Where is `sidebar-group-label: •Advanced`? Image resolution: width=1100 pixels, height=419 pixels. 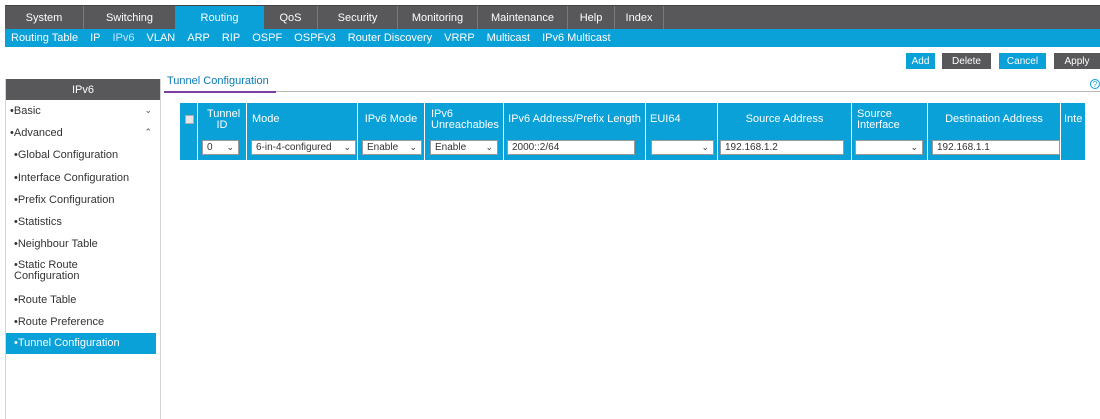 sidebar-group-label: •Advanced is located at coordinates (36, 133).